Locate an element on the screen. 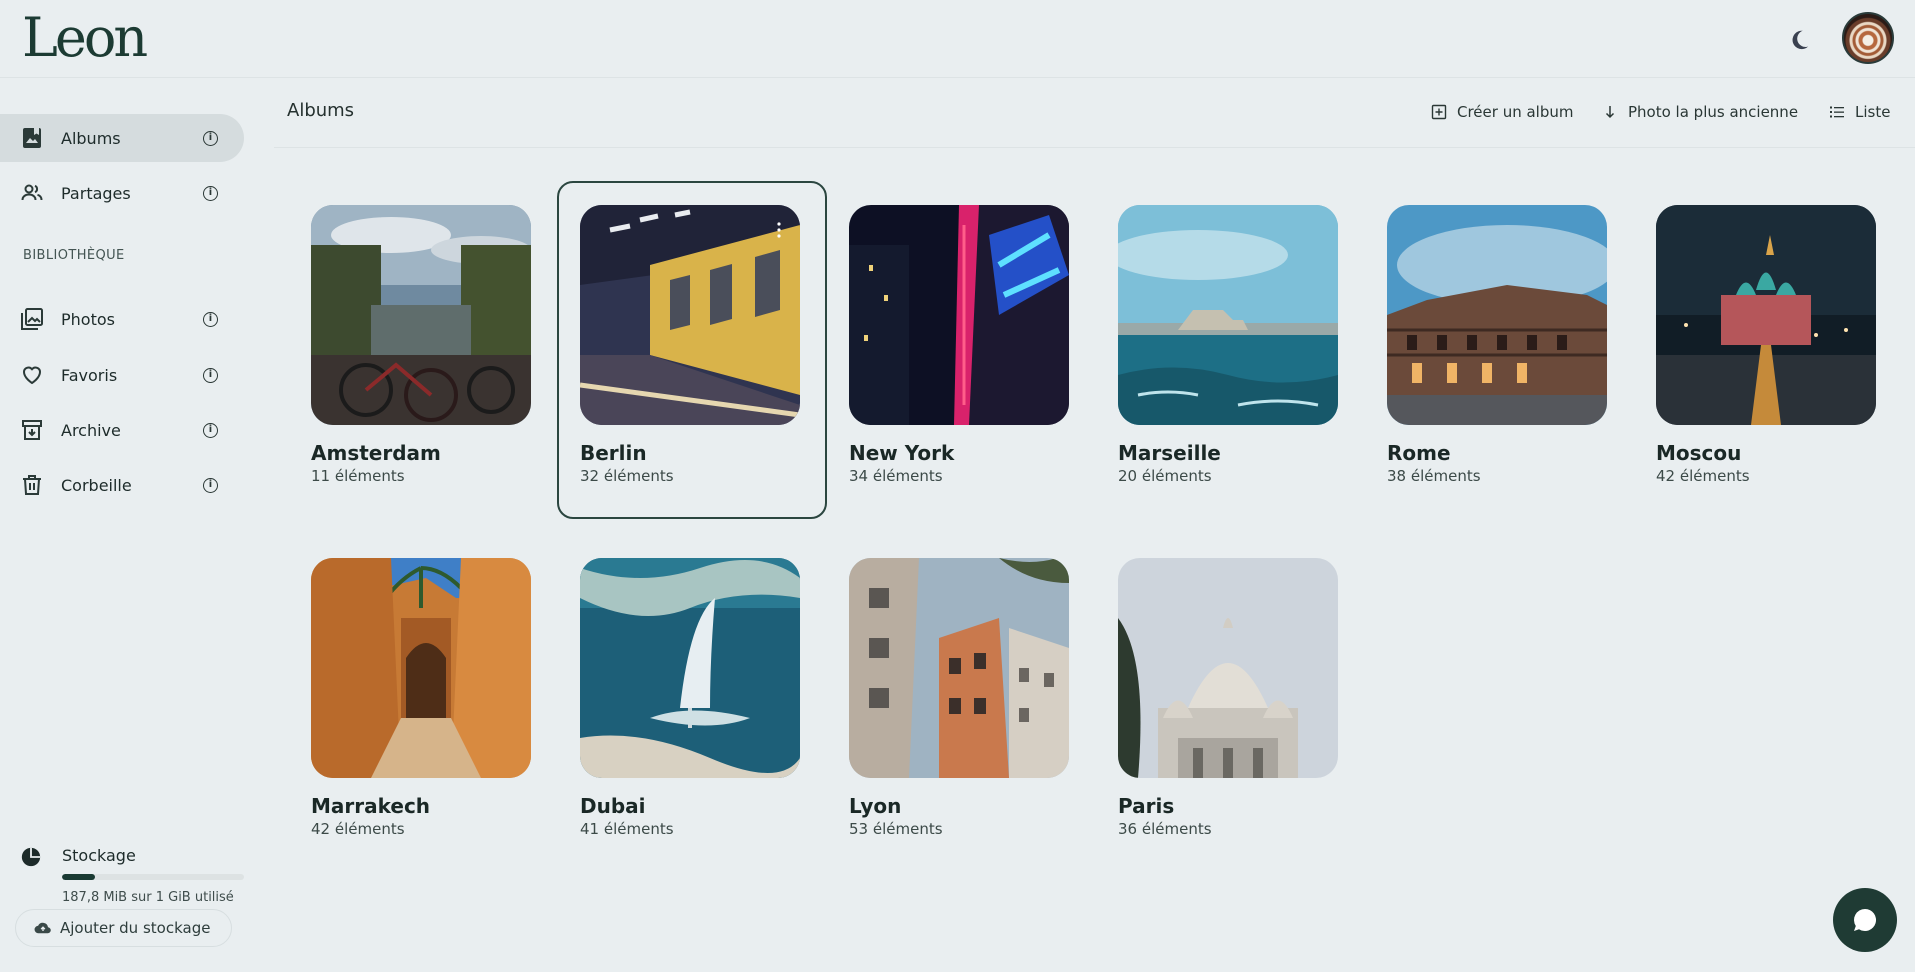  top-bar: Leon is located at coordinates (957, 39).